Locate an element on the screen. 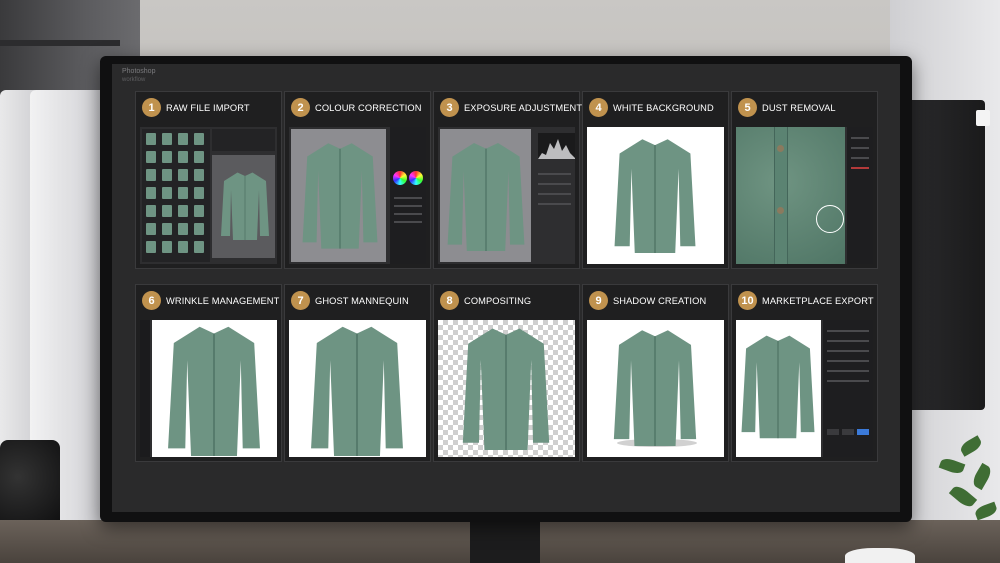 This screenshot has height=563, width=1000. shadow-creation-panel is located at coordinates (655, 388).